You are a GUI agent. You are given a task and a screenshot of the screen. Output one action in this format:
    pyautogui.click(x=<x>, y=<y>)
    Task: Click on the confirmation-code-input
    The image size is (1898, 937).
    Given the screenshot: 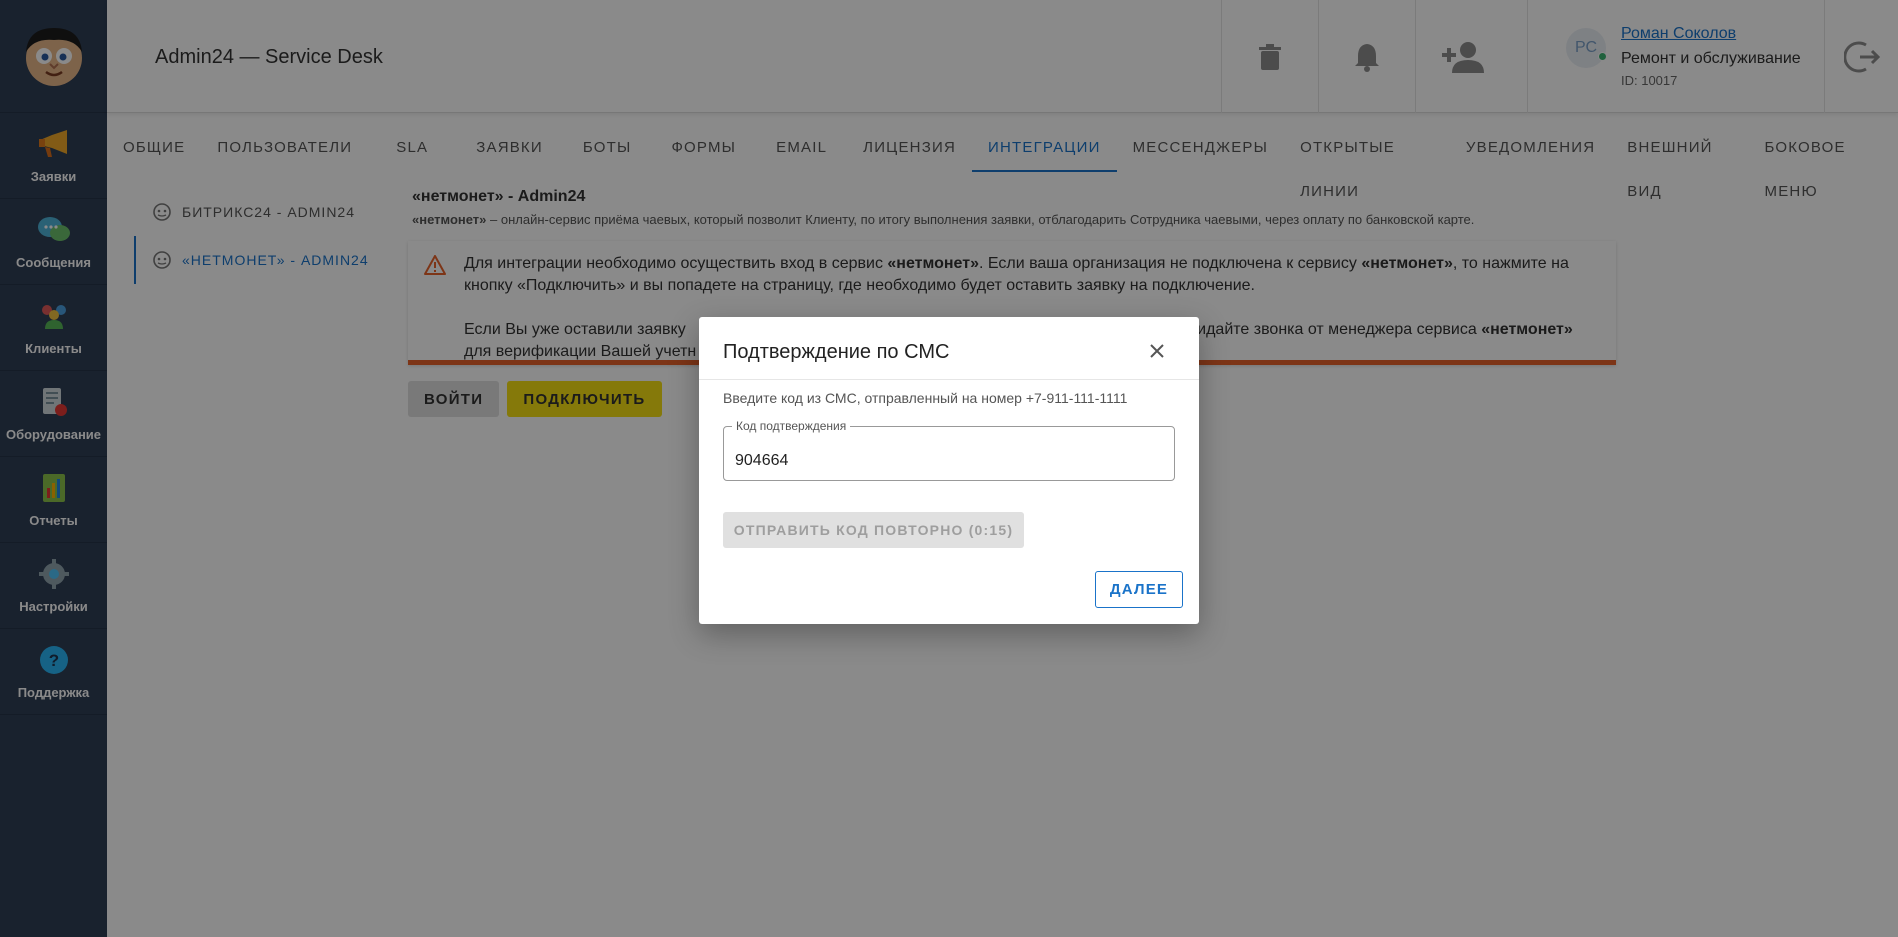 What is the action you would take?
    pyautogui.click(x=949, y=453)
    